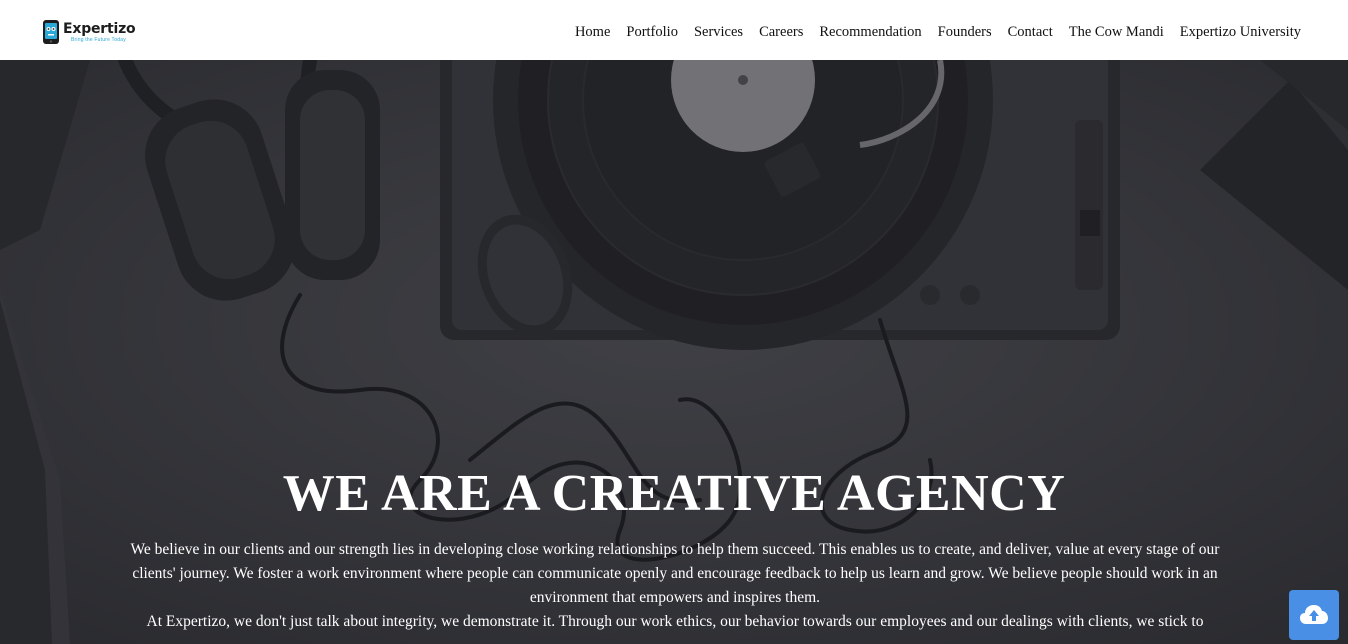 Image resolution: width=1348 pixels, height=644 pixels. Describe the element at coordinates (718, 32) in the screenshot. I see `nav-item-services: Services` at that location.